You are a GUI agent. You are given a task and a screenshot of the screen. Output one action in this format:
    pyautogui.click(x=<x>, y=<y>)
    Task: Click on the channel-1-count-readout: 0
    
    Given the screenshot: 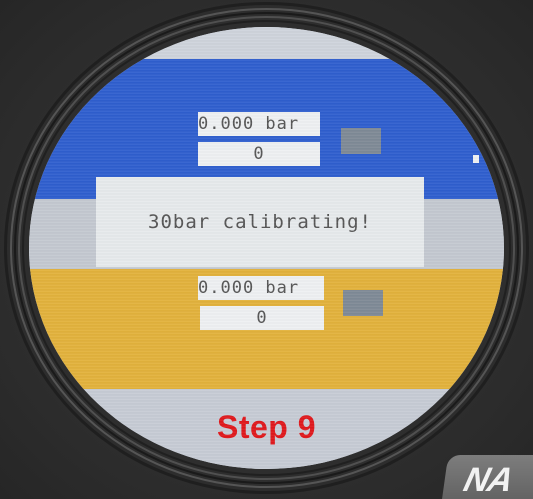 What is the action you would take?
    pyautogui.click(x=259, y=154)
    